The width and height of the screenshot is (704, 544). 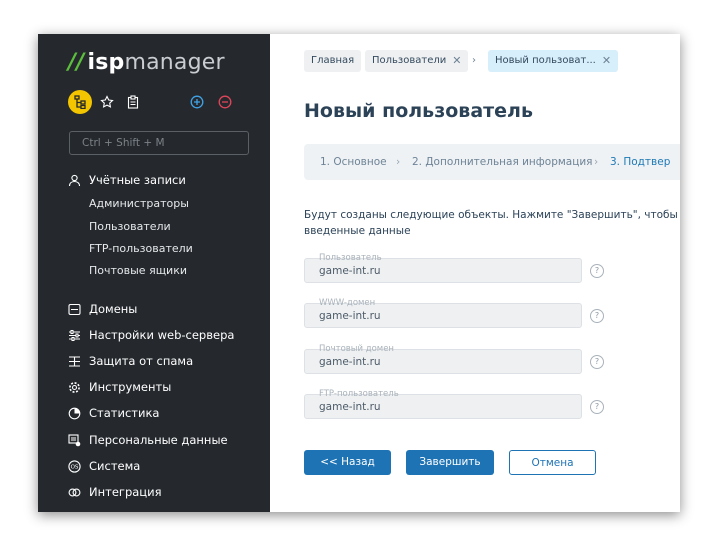 I want to click on sidebar-item-integration: Интеграция, so click(x=115, y=492).